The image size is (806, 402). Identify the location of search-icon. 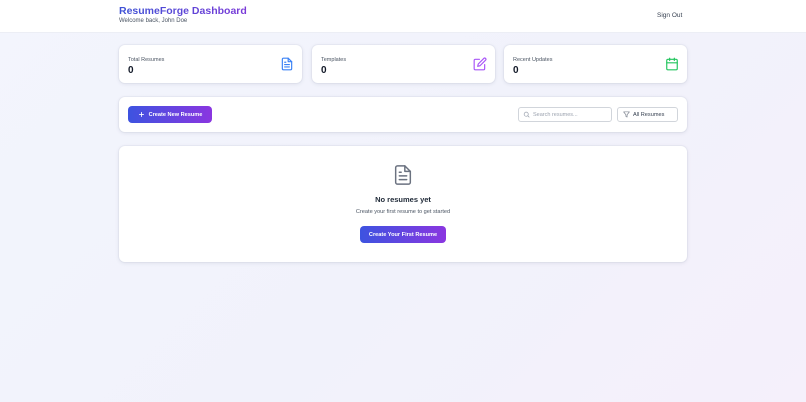
(526, 114).